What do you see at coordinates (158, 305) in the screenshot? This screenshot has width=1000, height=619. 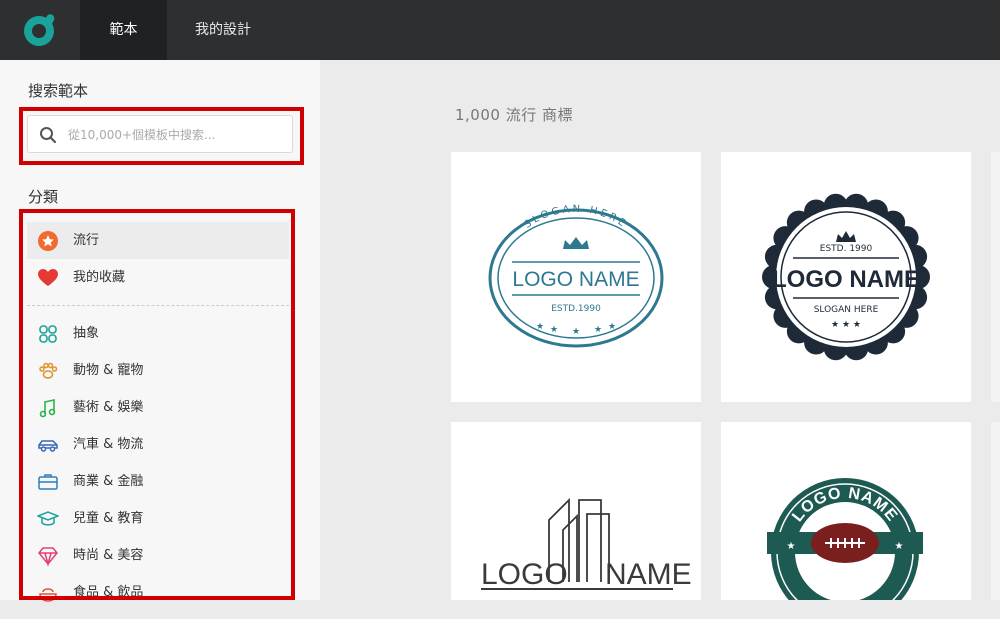 I see `category-divider` at bounding box center [158, 305].